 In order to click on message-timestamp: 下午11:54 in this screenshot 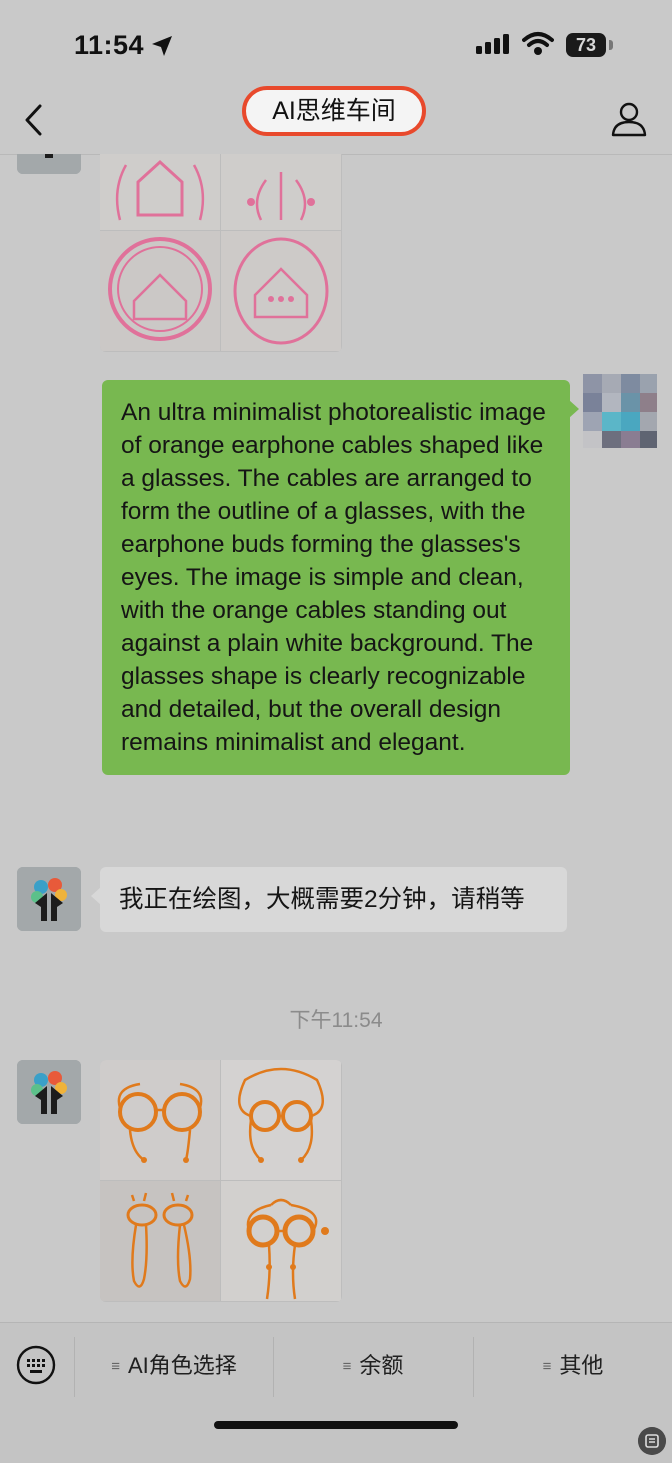, I will do `click(336, 1020)`.